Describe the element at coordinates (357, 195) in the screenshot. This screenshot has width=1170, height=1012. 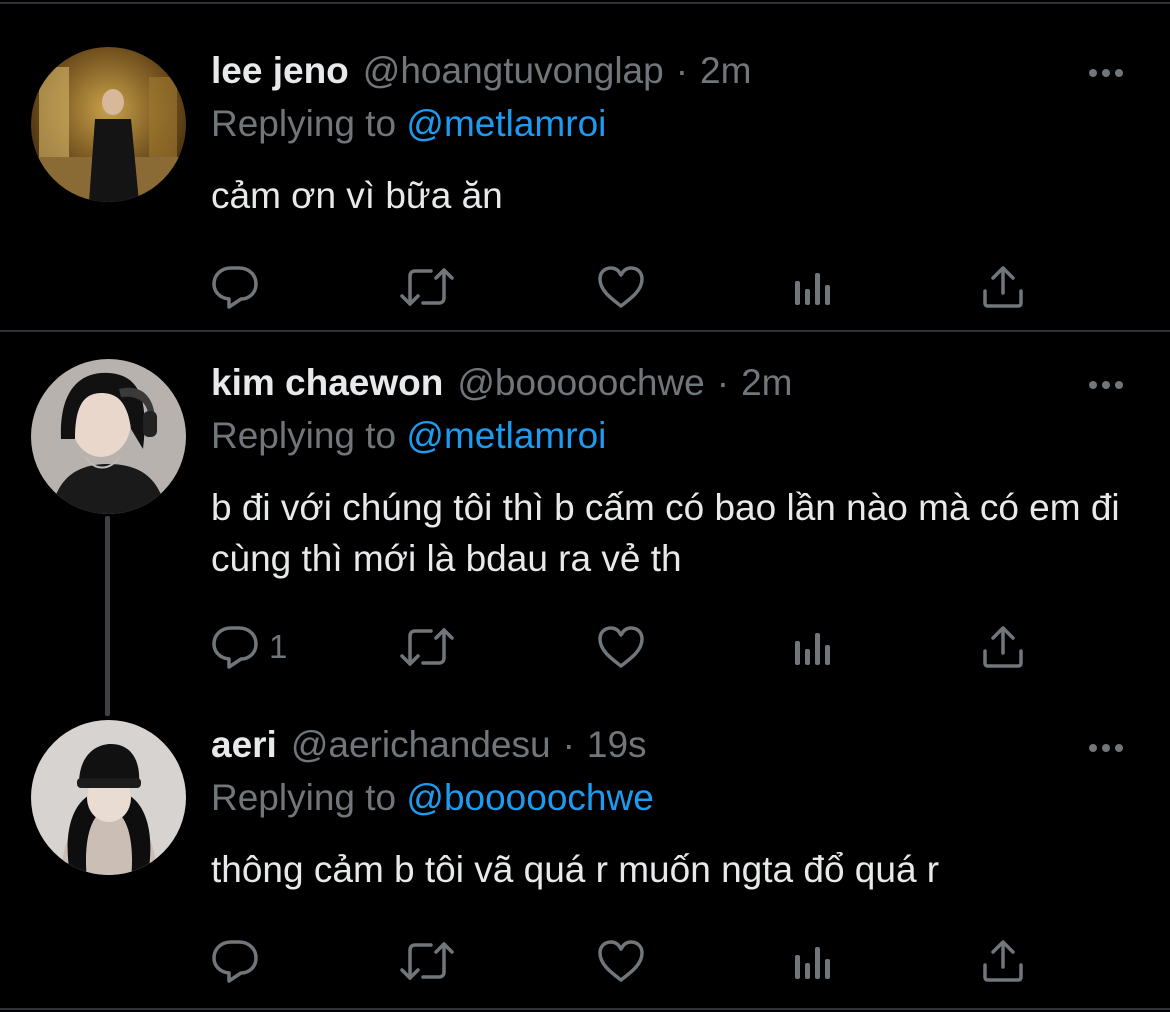
I see `tweet-text: cảm ơn vì bữa ăn` at that location.